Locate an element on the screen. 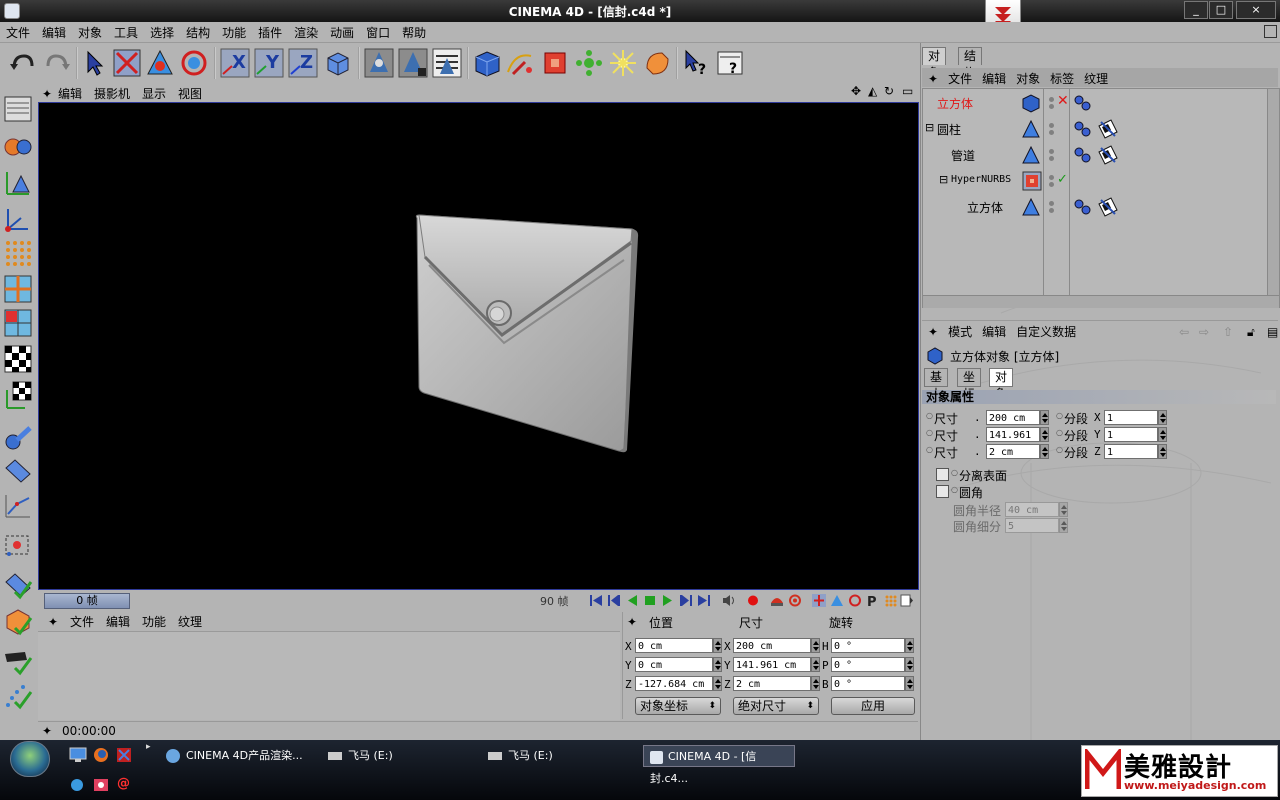 The image size is (1280, 800). tab-object: 对象 is located at coordinates (1001, 384).